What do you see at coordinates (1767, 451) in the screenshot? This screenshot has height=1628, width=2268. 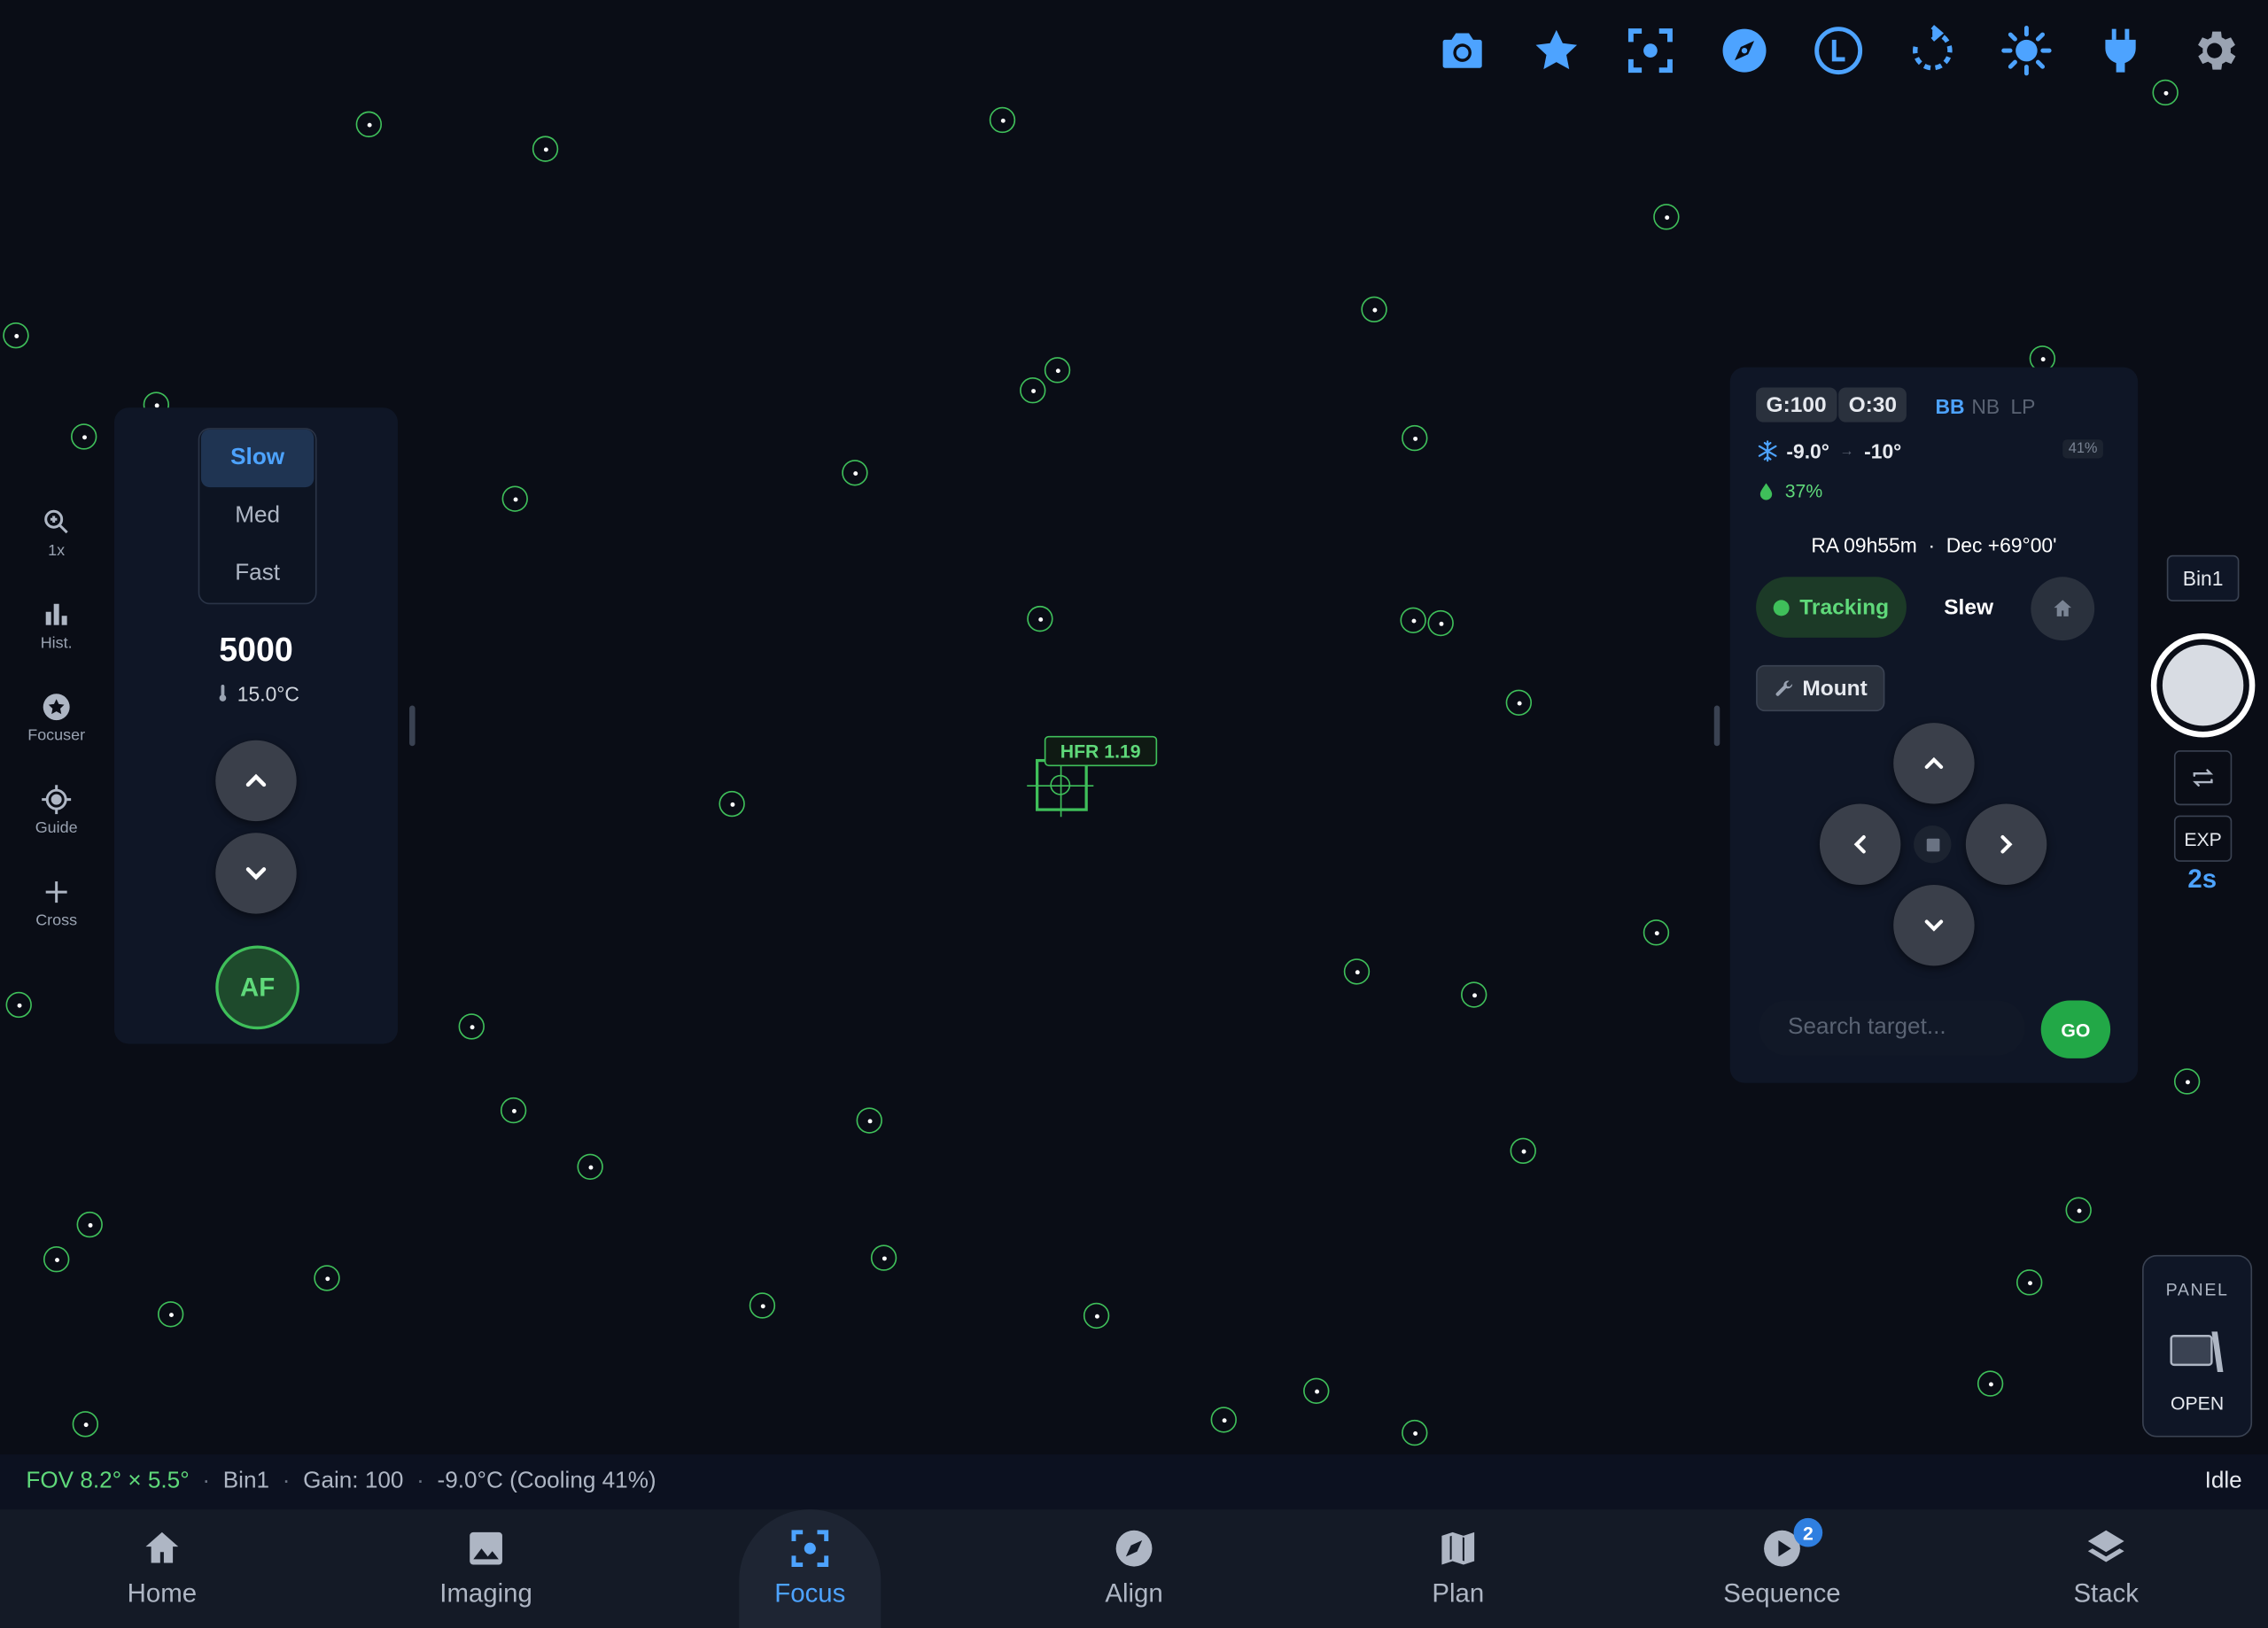 I see `snowflake-icon` at bounding box center [1767, 451].